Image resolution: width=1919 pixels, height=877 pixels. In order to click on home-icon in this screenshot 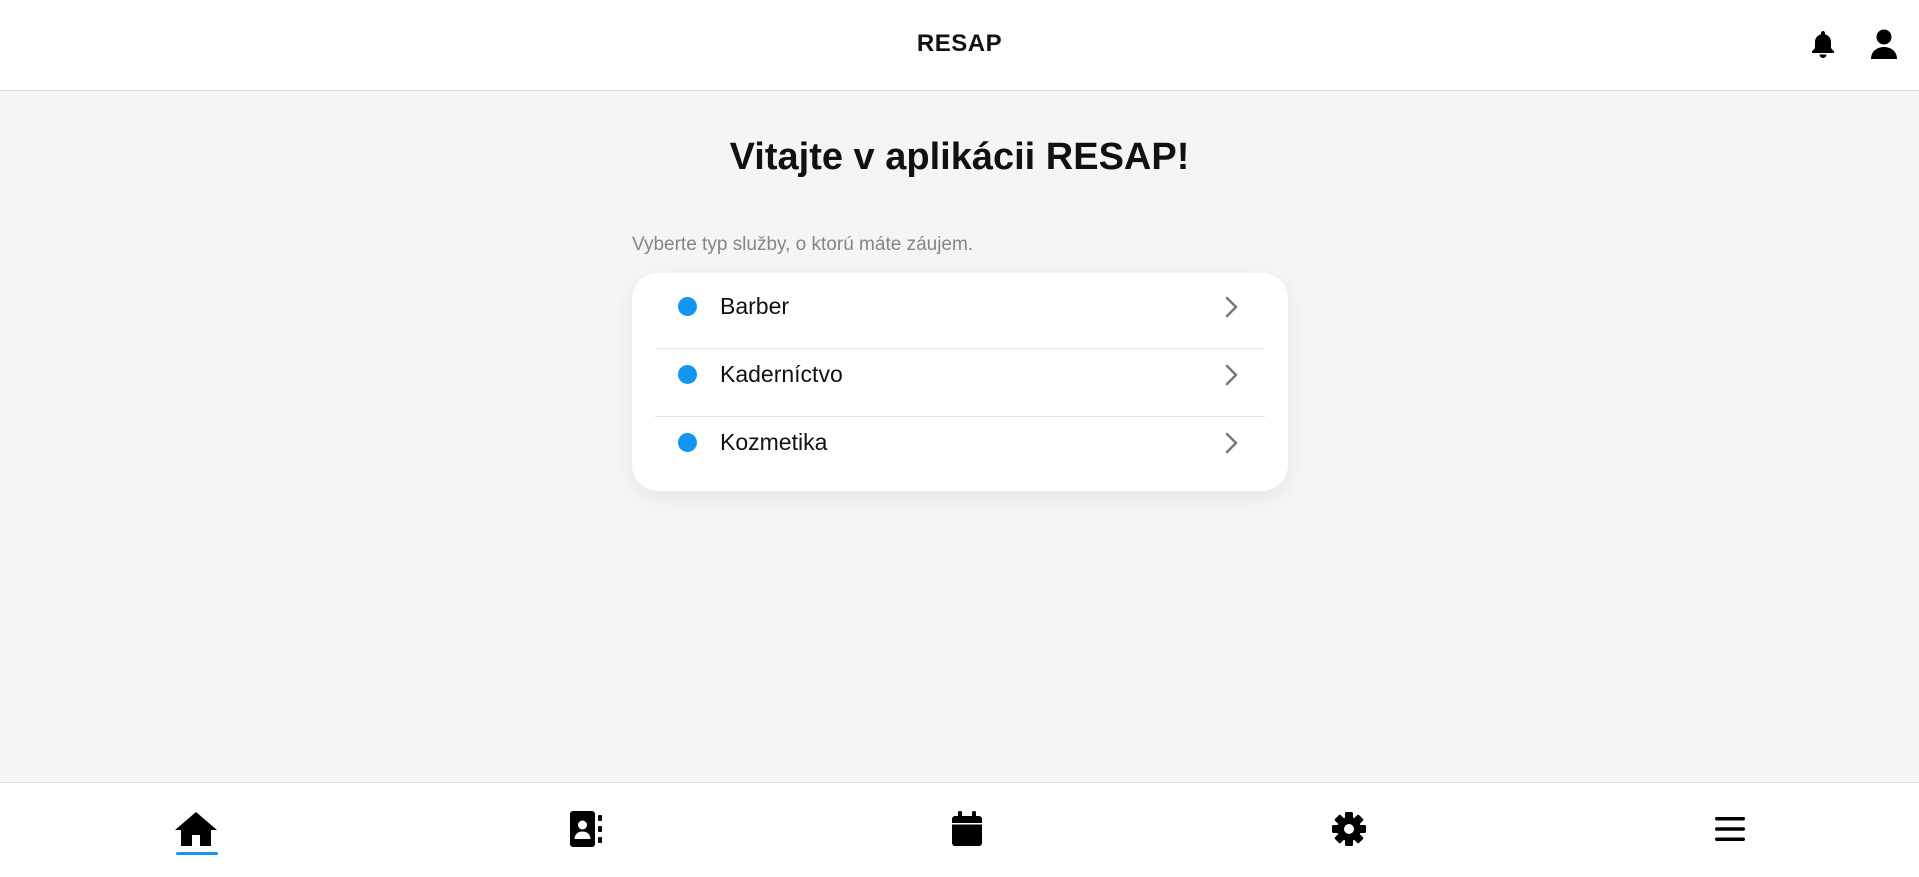, I will do `click(196, 829)`.